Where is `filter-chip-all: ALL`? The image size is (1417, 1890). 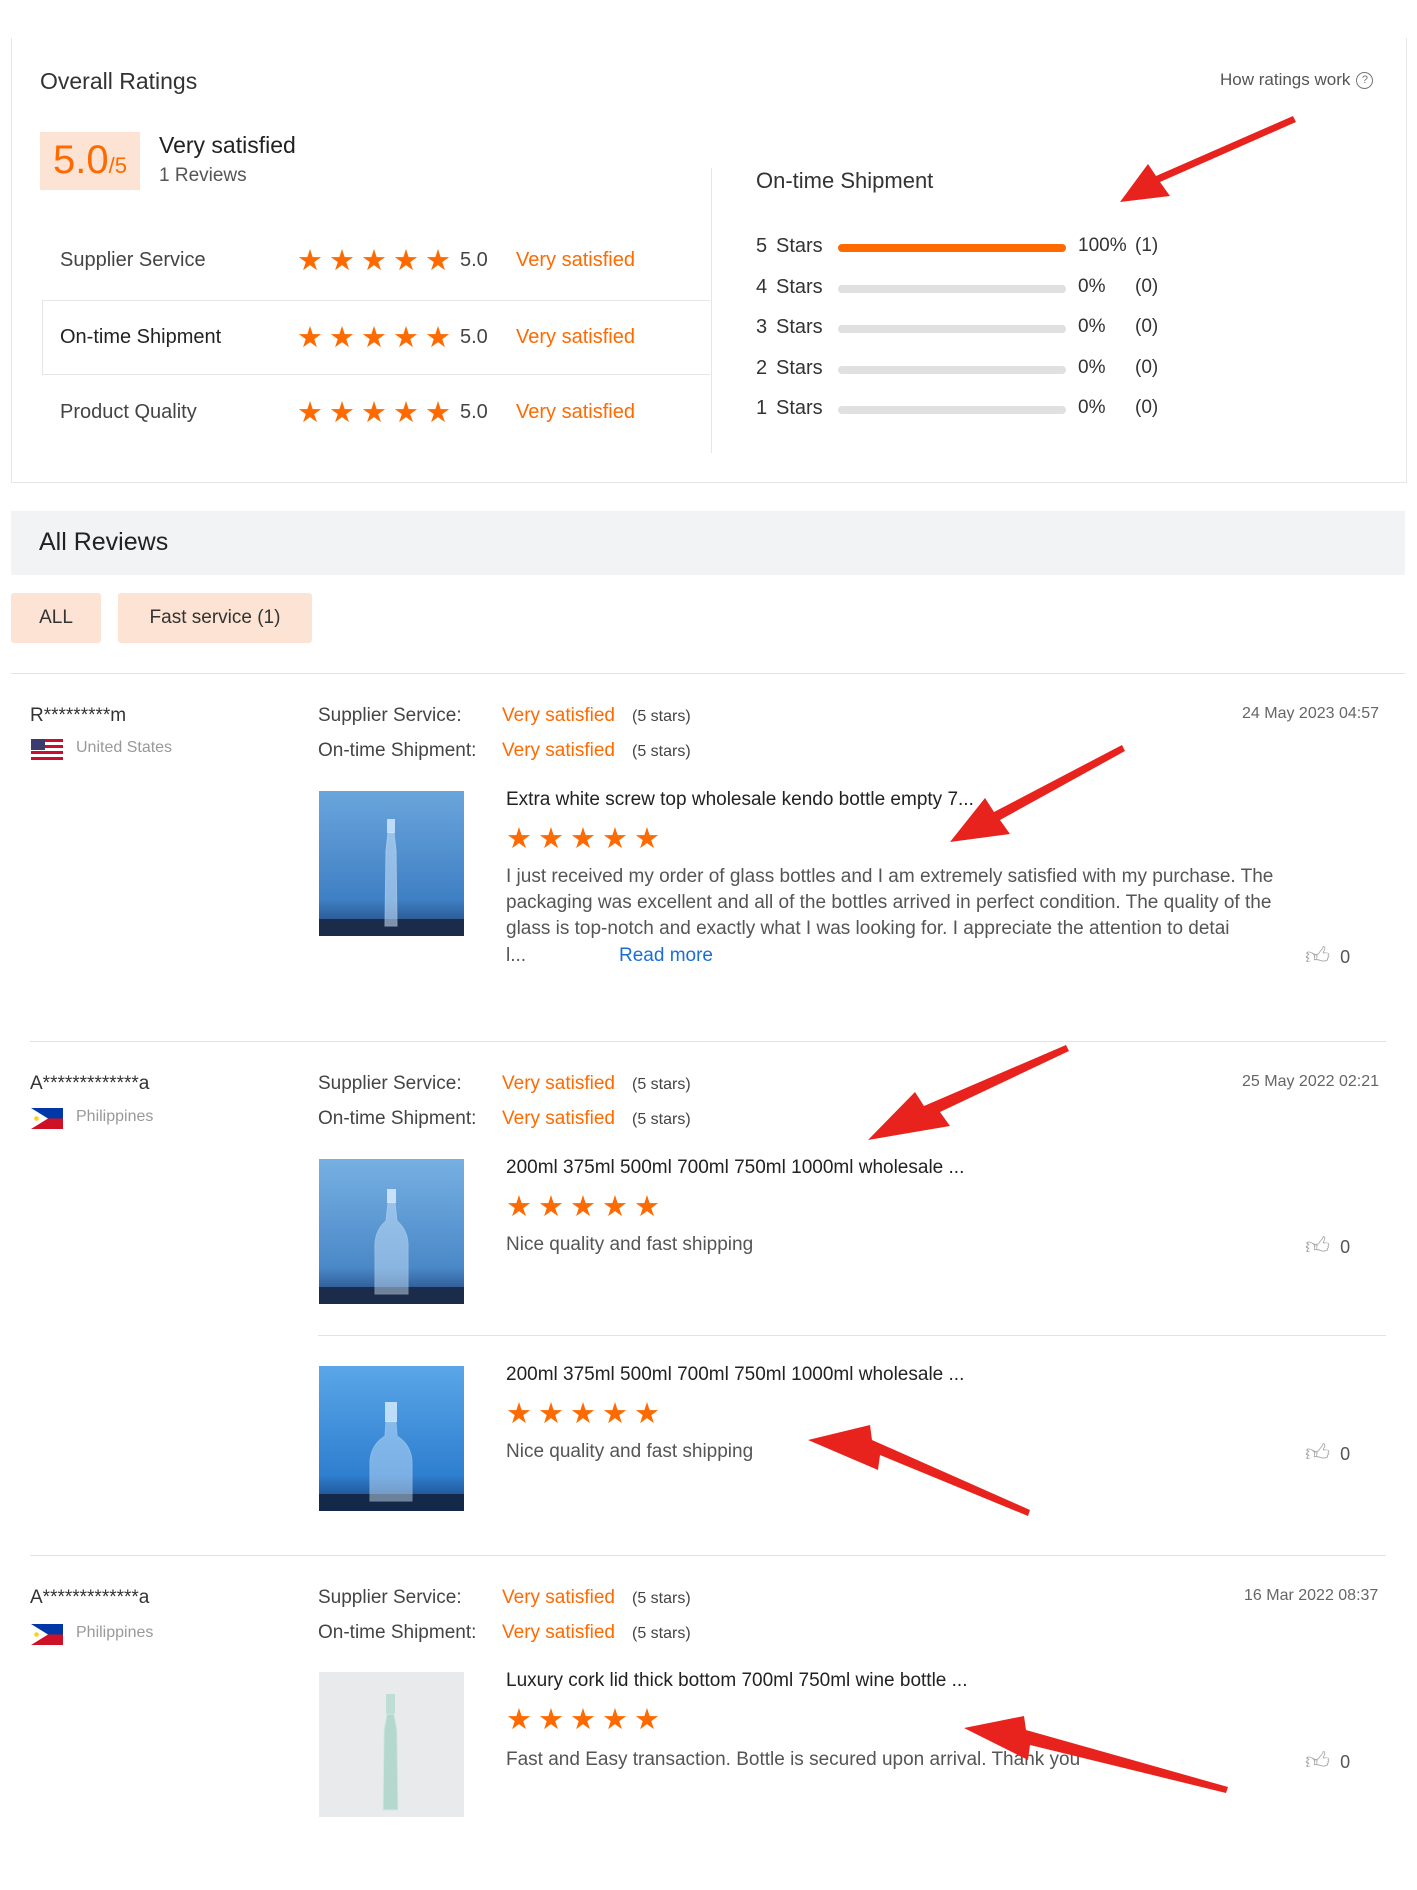
filter-chip-all: ALL is located at coordinates (56, 618).